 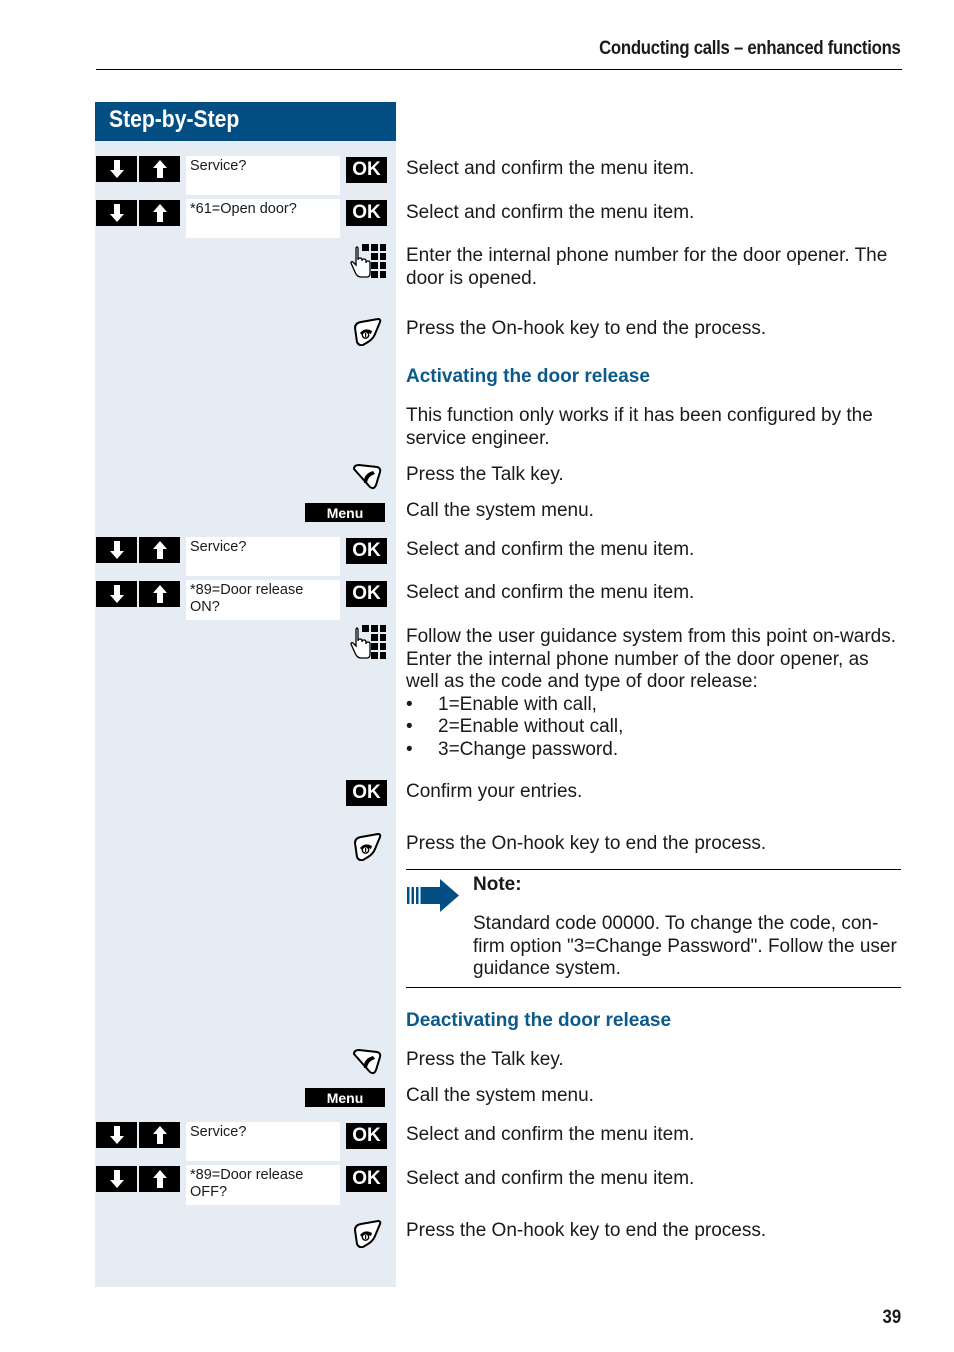 I want to click on running-head-title: Conducting calls – enhanced functions, so click(x=750, y=48).